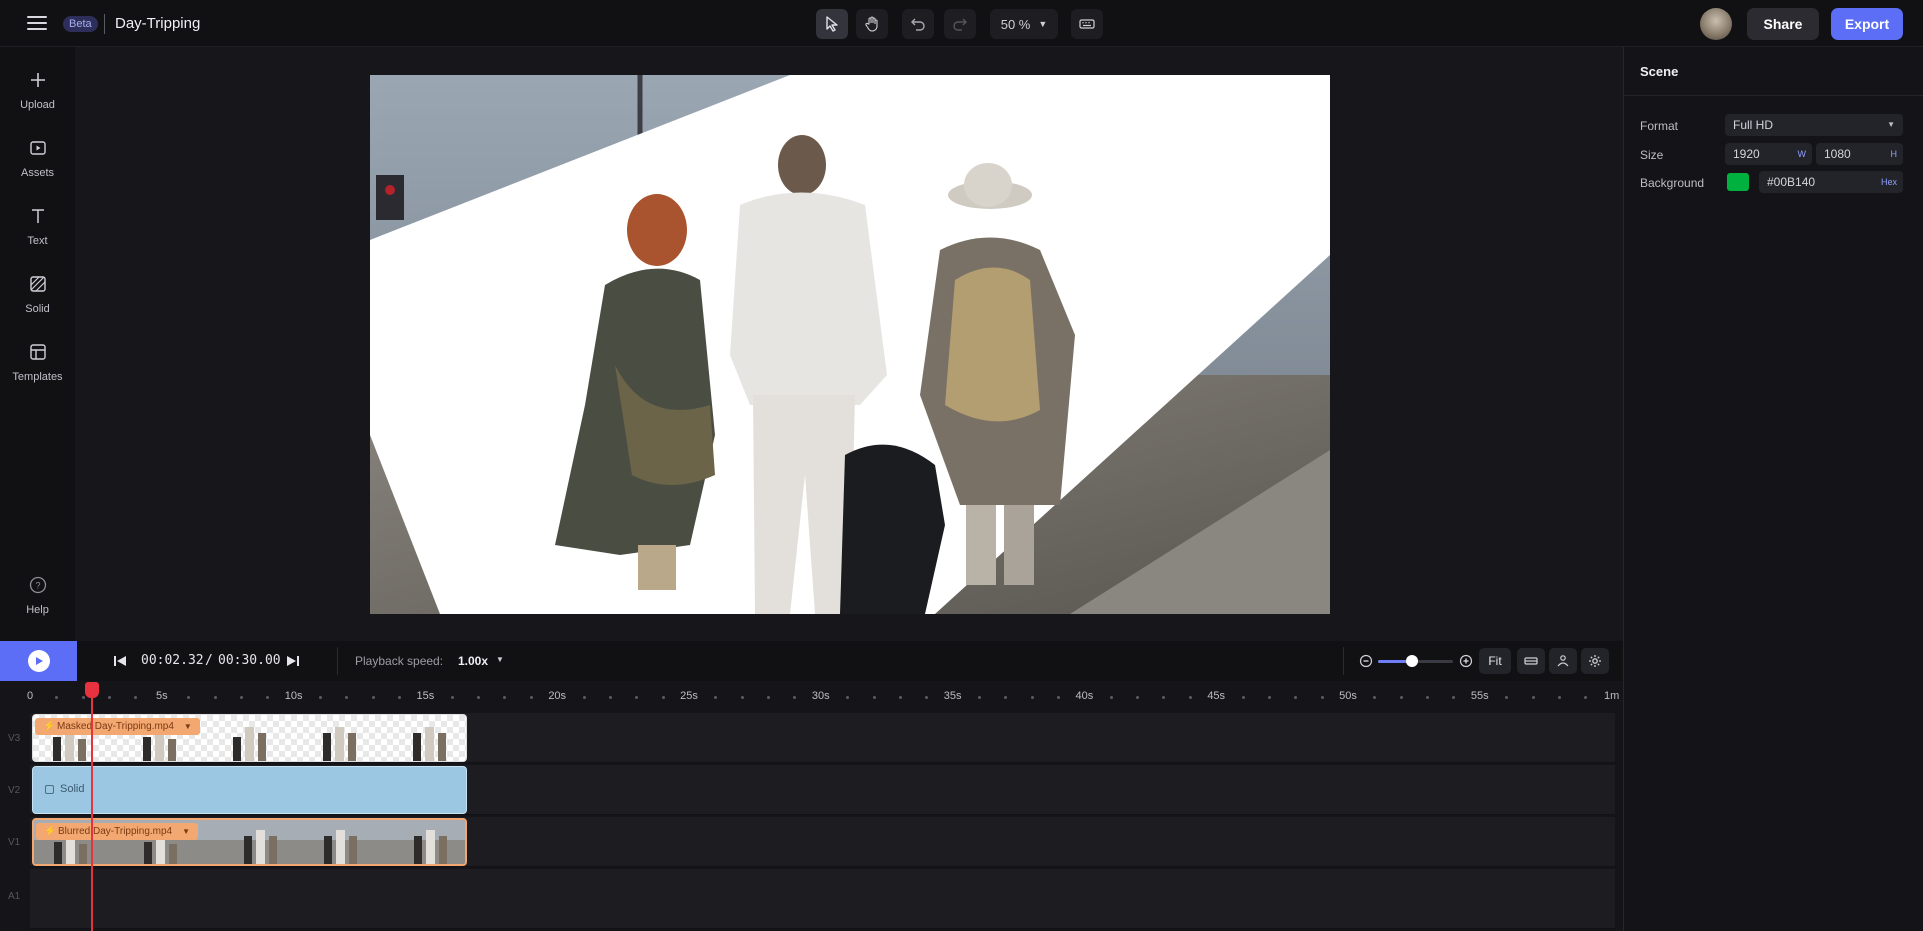 The image size is (1923, 931). I want to click on solid-icon, so click(49, 789).